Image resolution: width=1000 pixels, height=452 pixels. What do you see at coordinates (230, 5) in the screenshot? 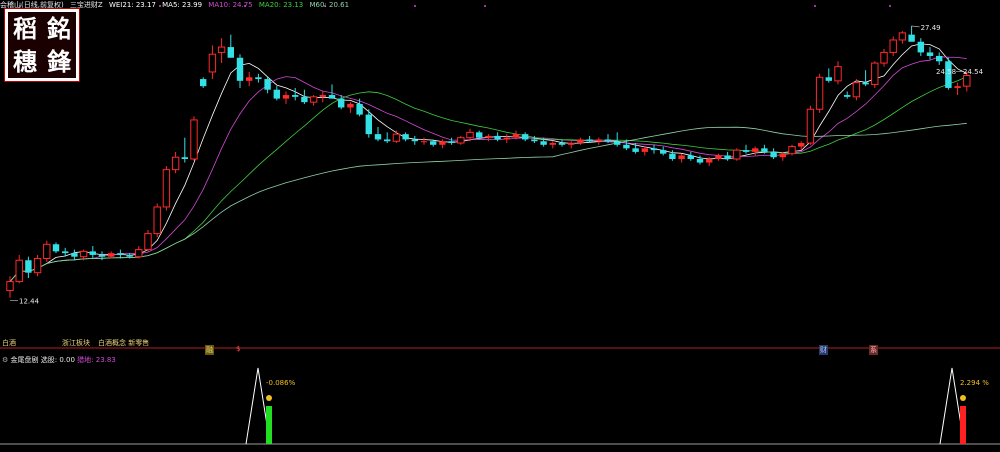
I see `ma10-value: MA10: 24.75` at bounding box center [230, 5].